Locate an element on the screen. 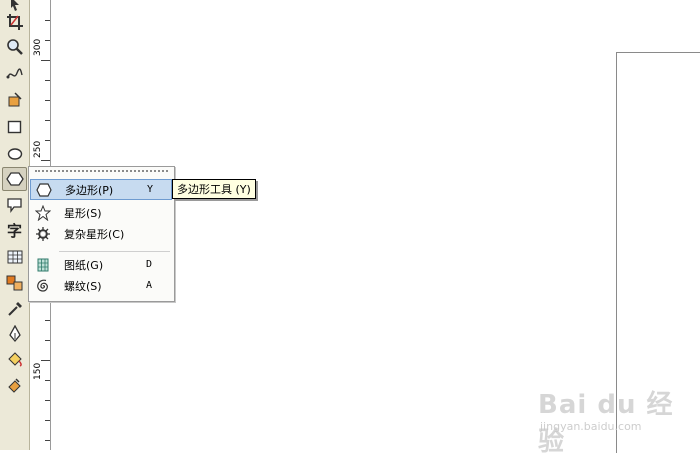 The image size is (700, 458). graph-paper-icon is located at coordinates (43, 265).